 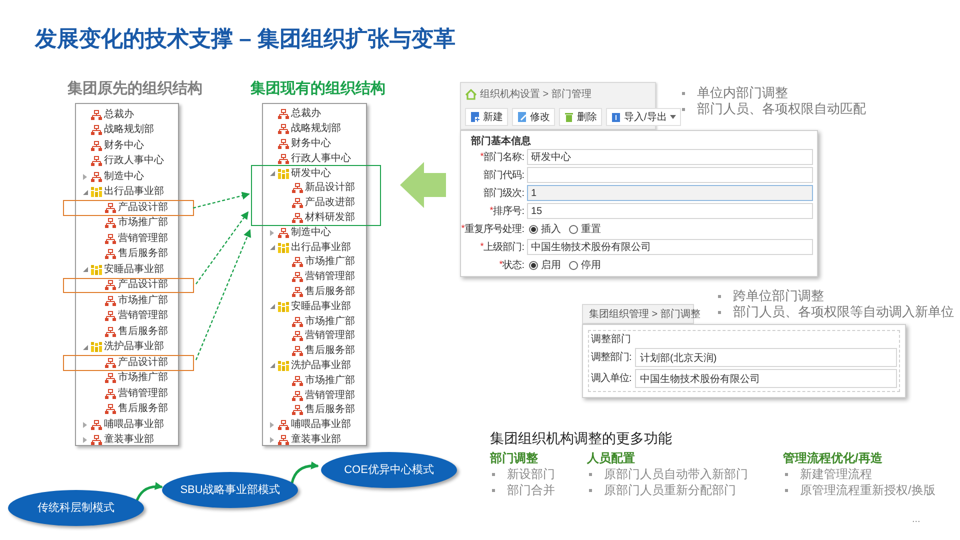 I want to click on required-mark: *, so click(x=492, y=211).